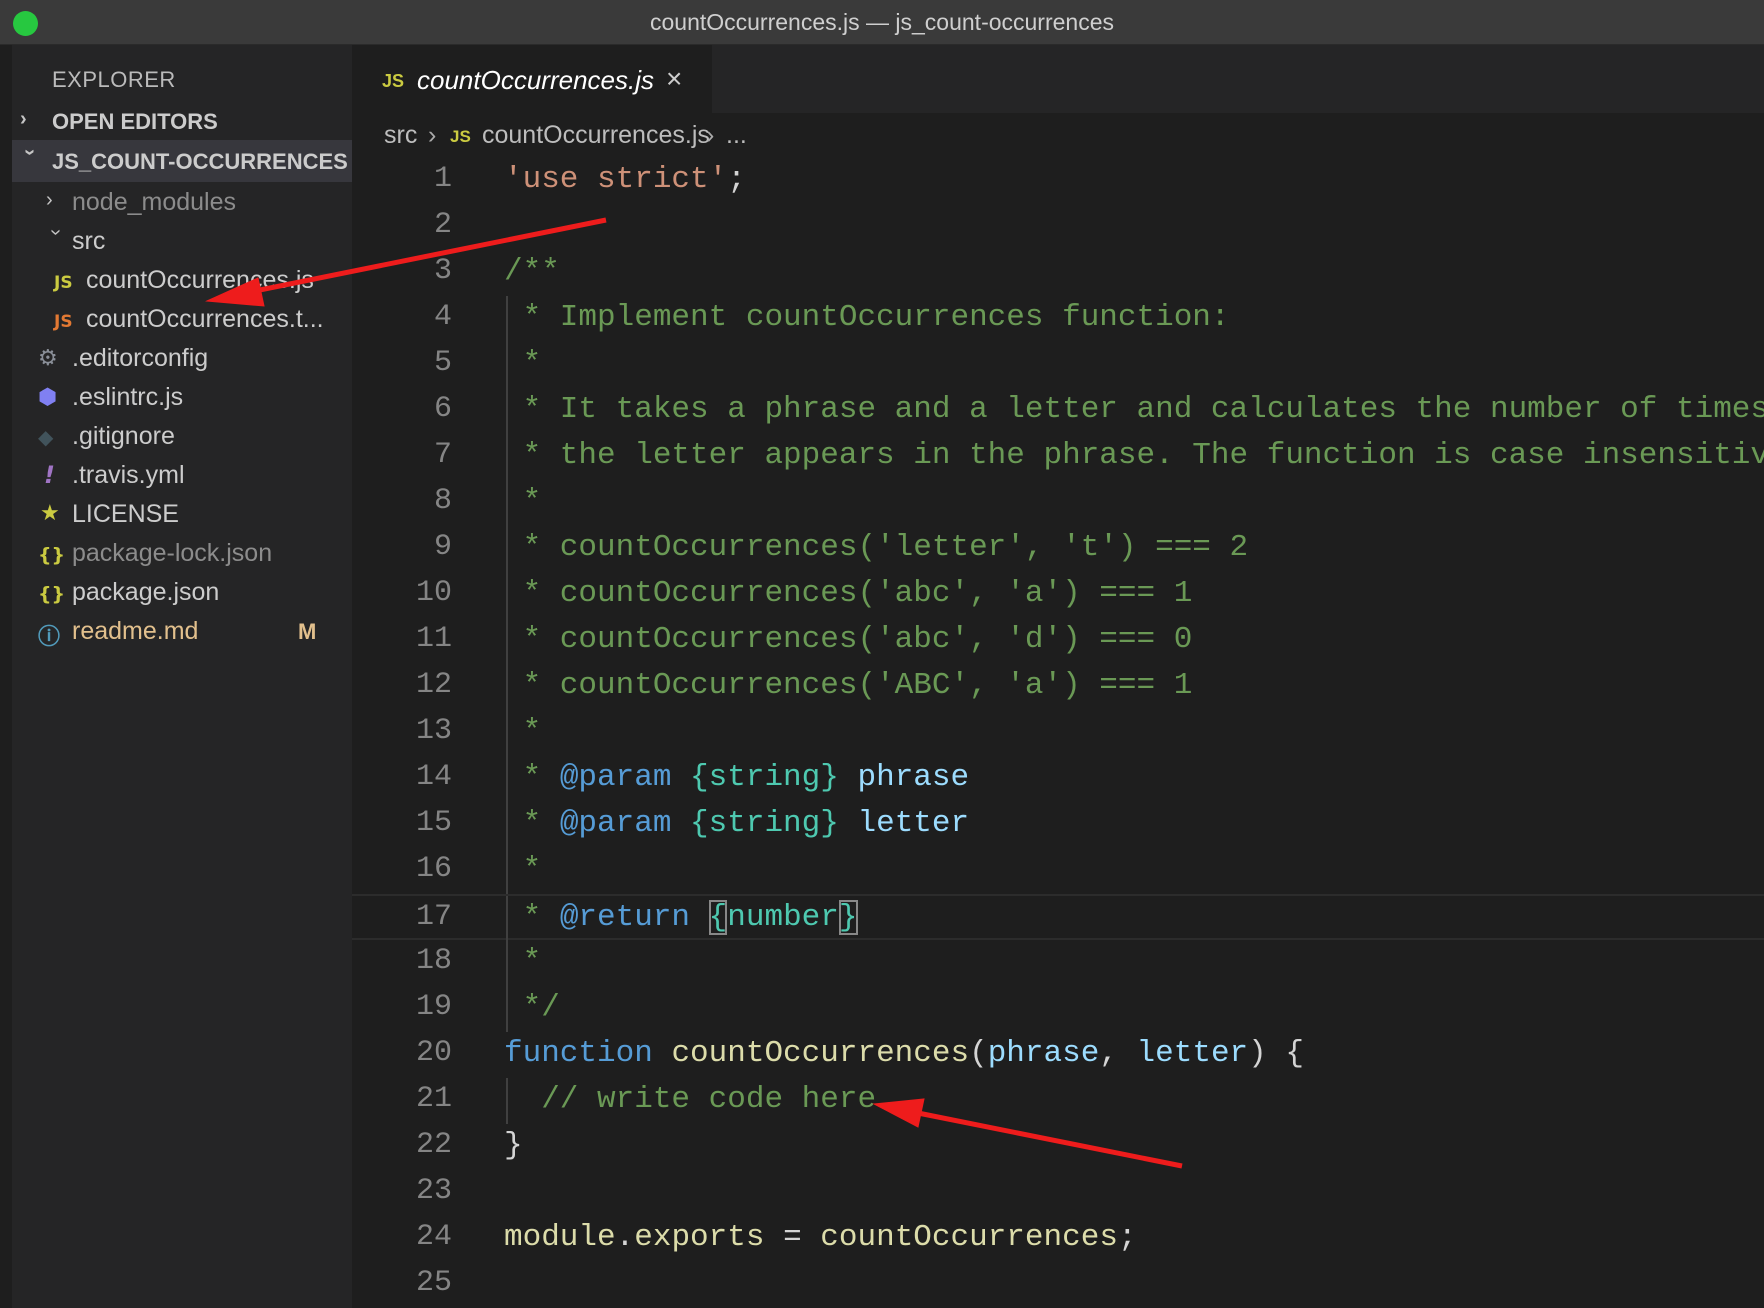 This screenshot has width=1764, height=1308. Describe the element at coordinates (442, 179) in the screenshot. I see `line-number: 1` at that location.